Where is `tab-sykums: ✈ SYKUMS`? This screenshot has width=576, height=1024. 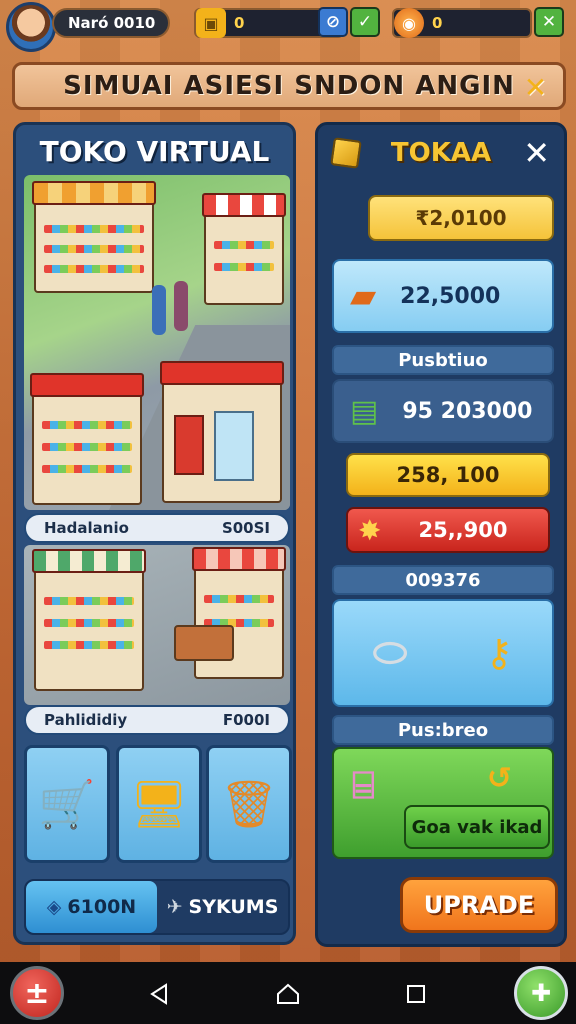 tab-sykums: ✈ SYKUMS is located at coordinates (222, 907).